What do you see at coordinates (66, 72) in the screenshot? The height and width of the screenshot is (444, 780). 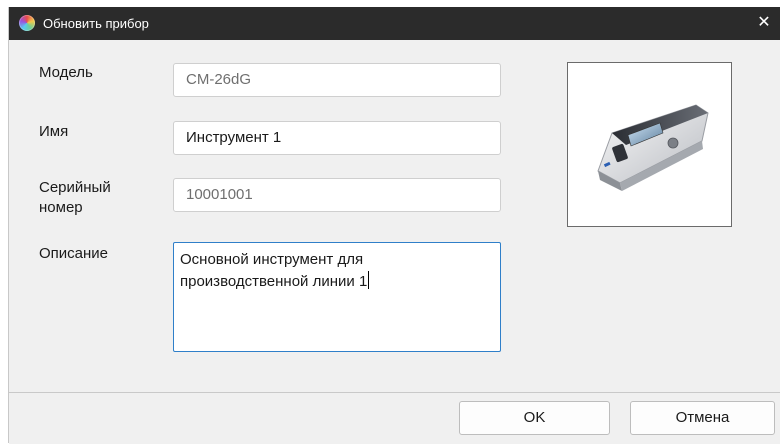 I see `model-label: Модель` at bounding box center [66, 72].